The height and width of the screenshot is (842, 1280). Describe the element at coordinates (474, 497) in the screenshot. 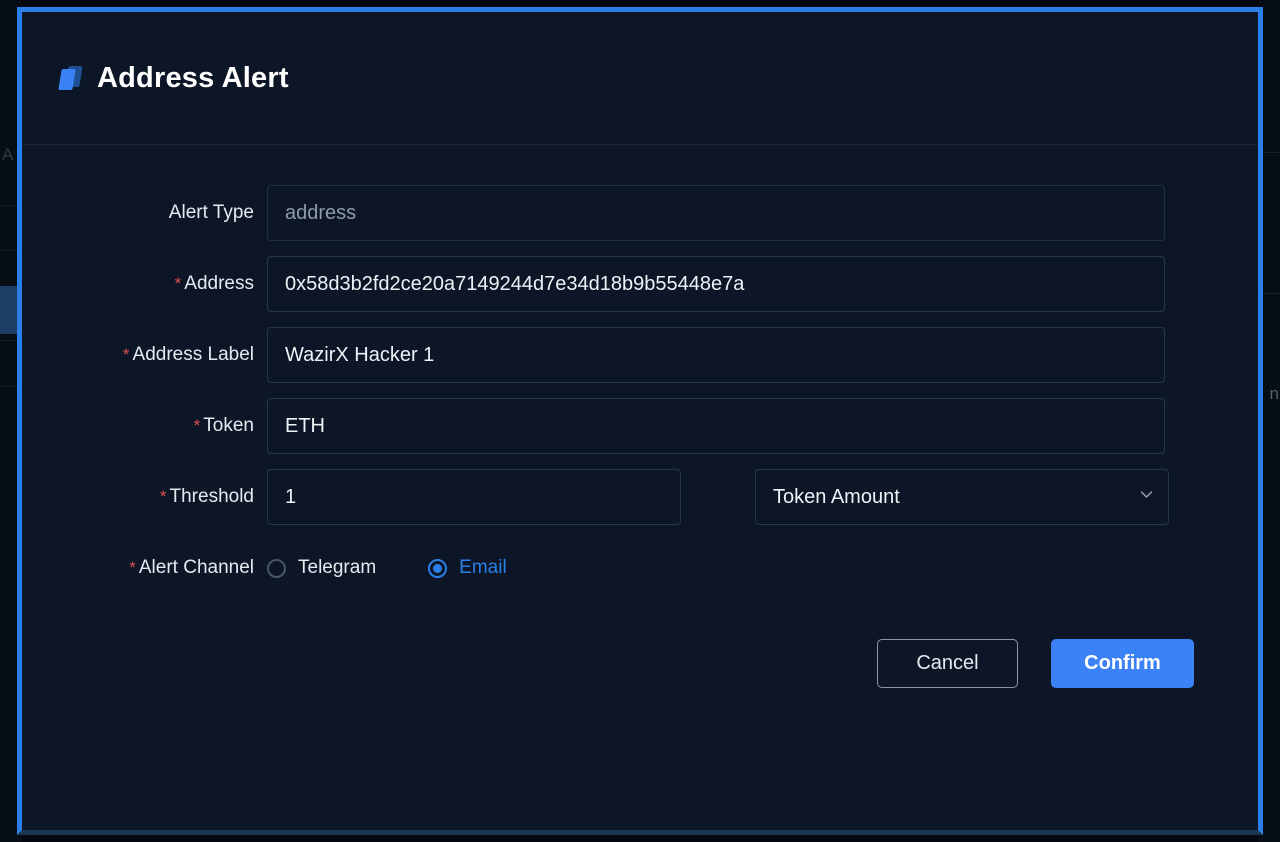

I see `threshold-input: 1` at that location.